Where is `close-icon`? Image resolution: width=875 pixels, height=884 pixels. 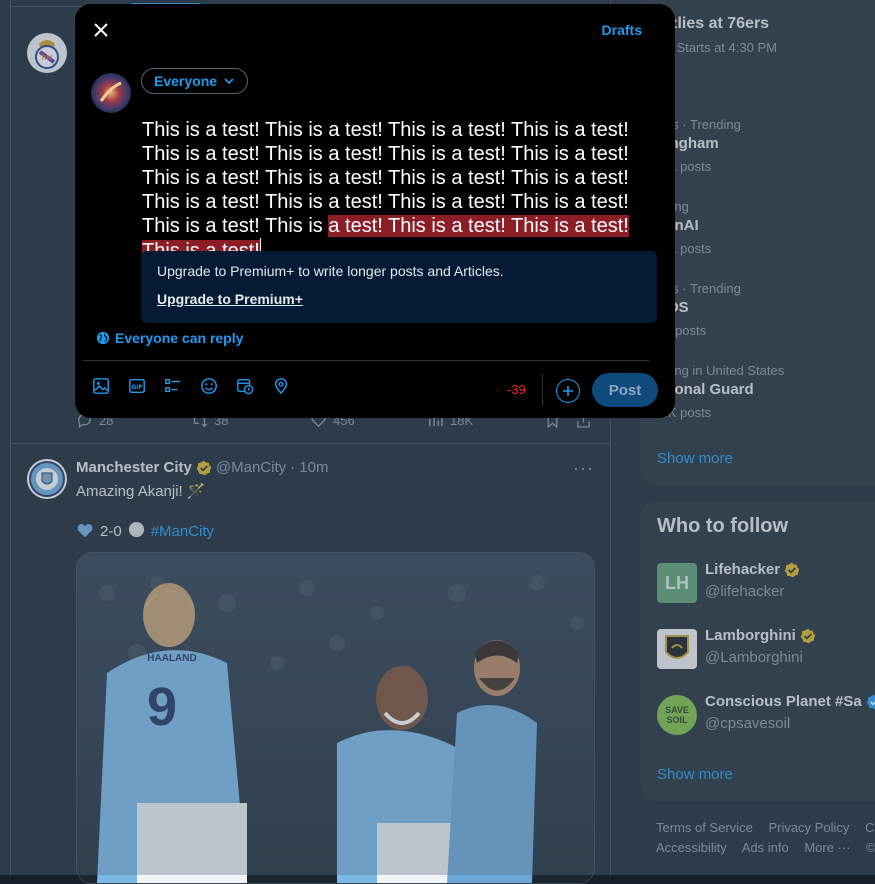 close-icon is located at coordinates (101, 30).